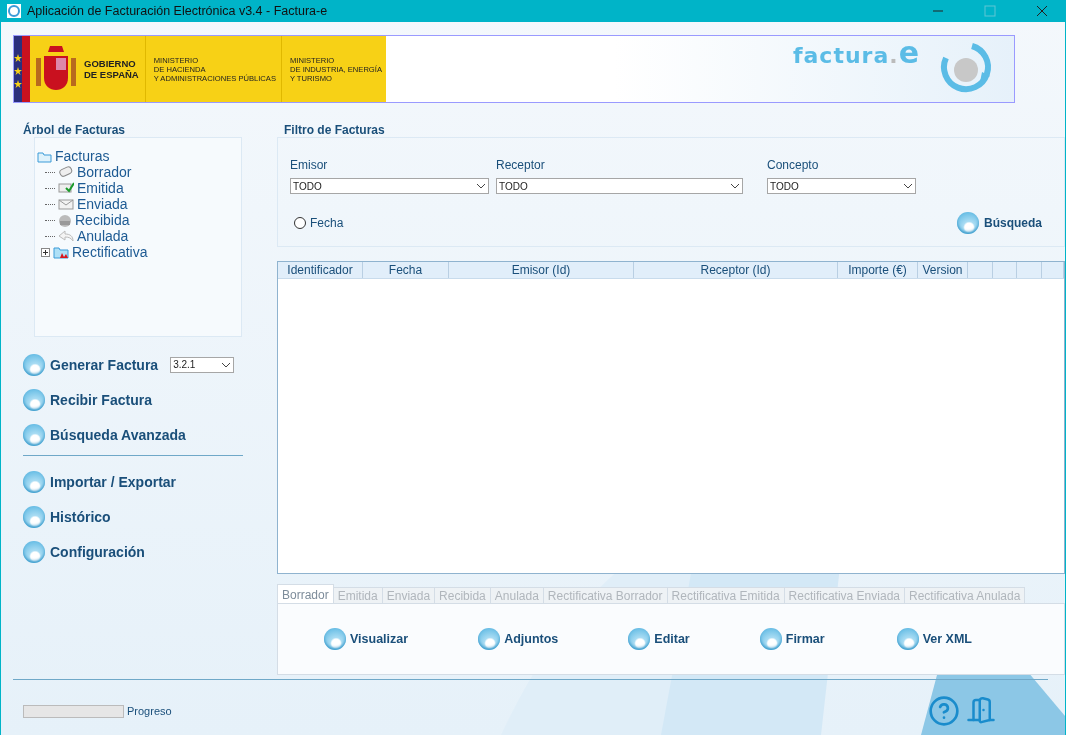 Image resolution: width=1066 pixels, height=735 pixels. I want to click on logo-text: factura.e, so click(856, 55).